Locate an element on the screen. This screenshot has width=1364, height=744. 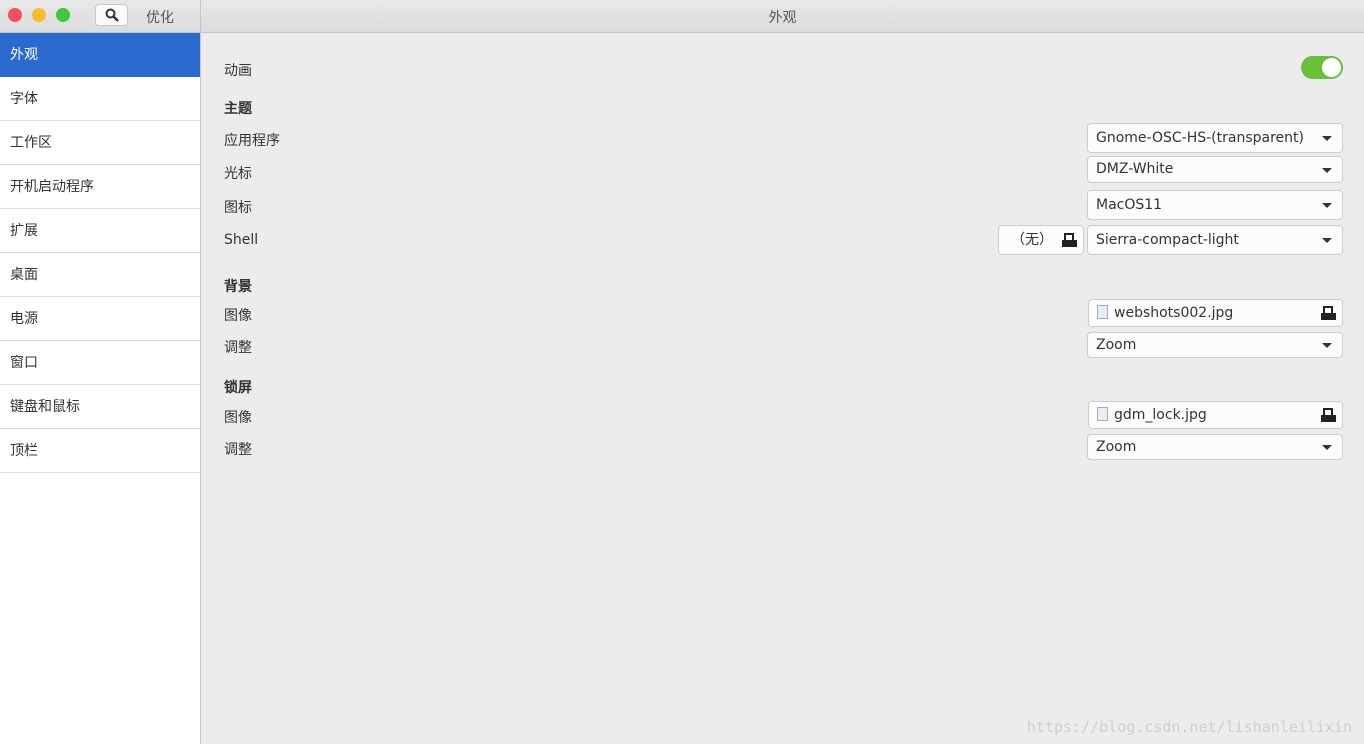
icon-theme-label: 图标 is located at coordinates (238, 208).